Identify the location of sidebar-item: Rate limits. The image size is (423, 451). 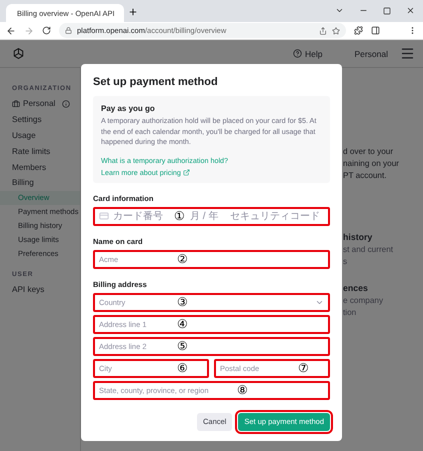
(40, 151).